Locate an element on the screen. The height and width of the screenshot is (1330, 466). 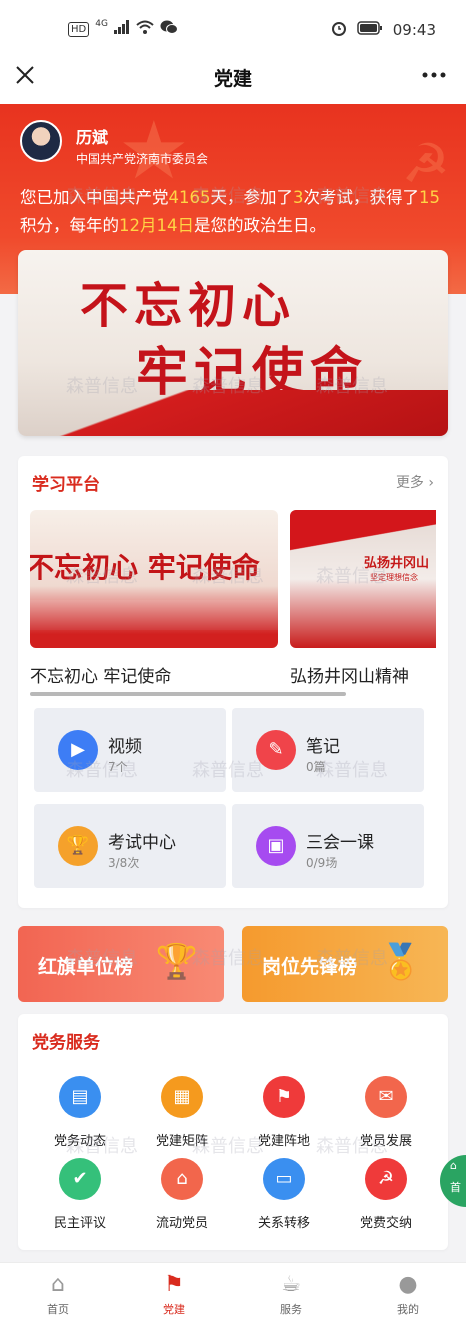
service-label: 党建矩阵 is located at coordinates (181, 1141).